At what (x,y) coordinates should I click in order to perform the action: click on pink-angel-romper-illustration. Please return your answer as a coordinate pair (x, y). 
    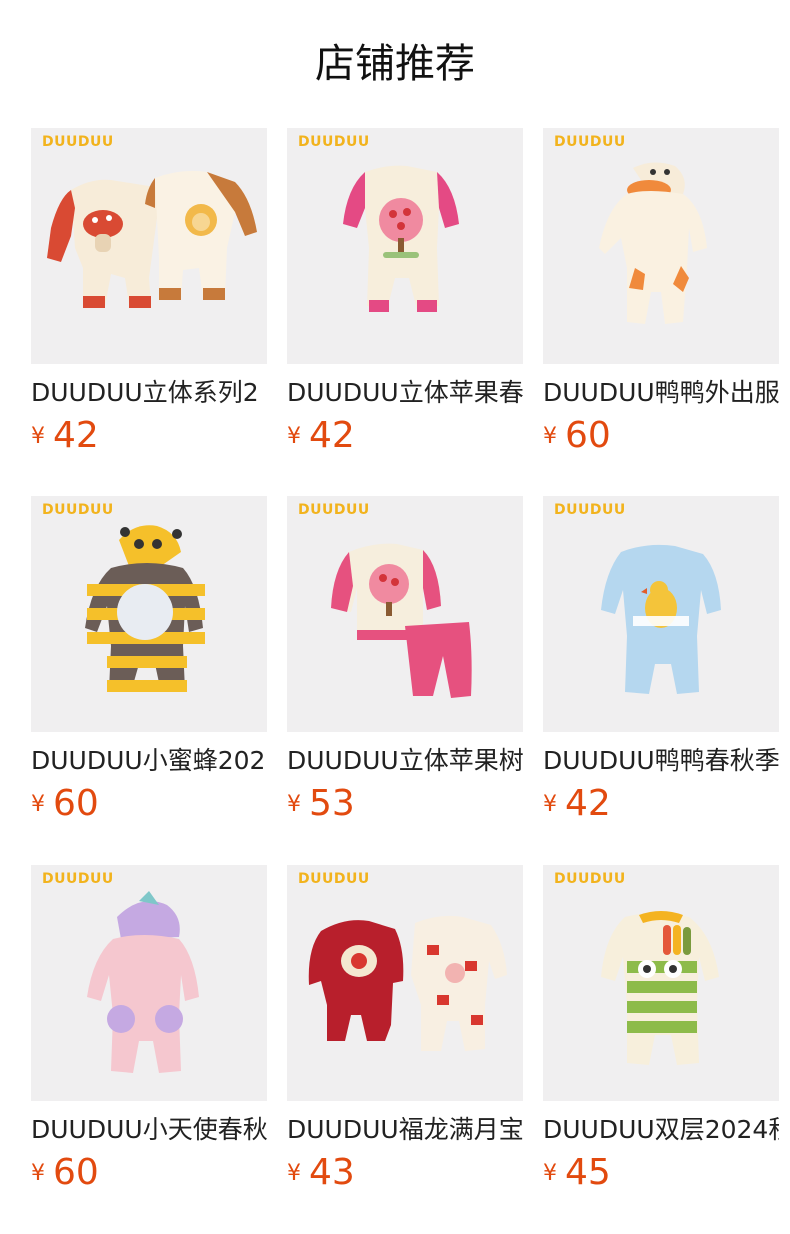
    Looking at the image, I should click on (143, 982).